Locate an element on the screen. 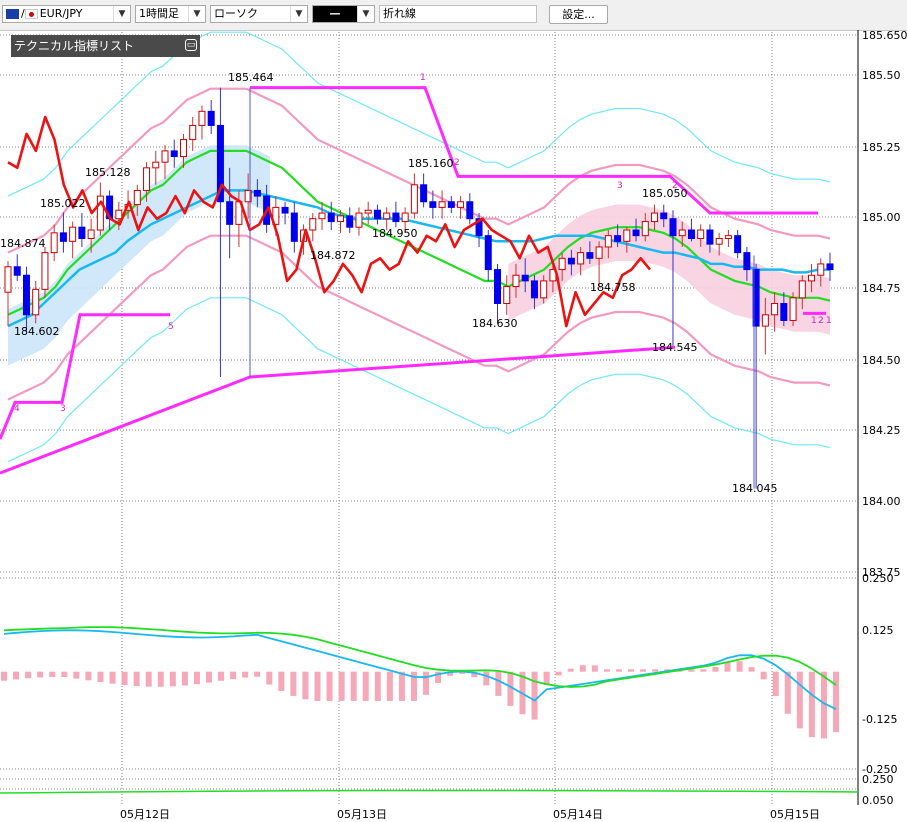 Image resolution: width=907 pixels, height=822 pixels. japan-flag-icon is located at coordinates (31, 14).